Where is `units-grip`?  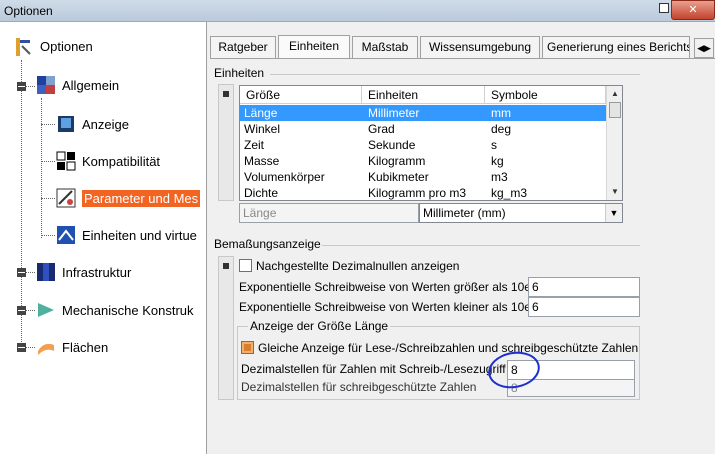 units-grip is located at coordinates (226, 142).